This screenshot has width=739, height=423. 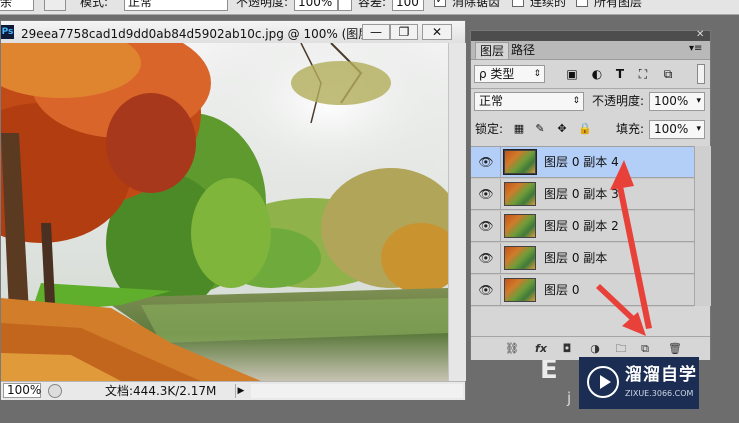 I want to click on red-arrows, so click(x=624, y=248).